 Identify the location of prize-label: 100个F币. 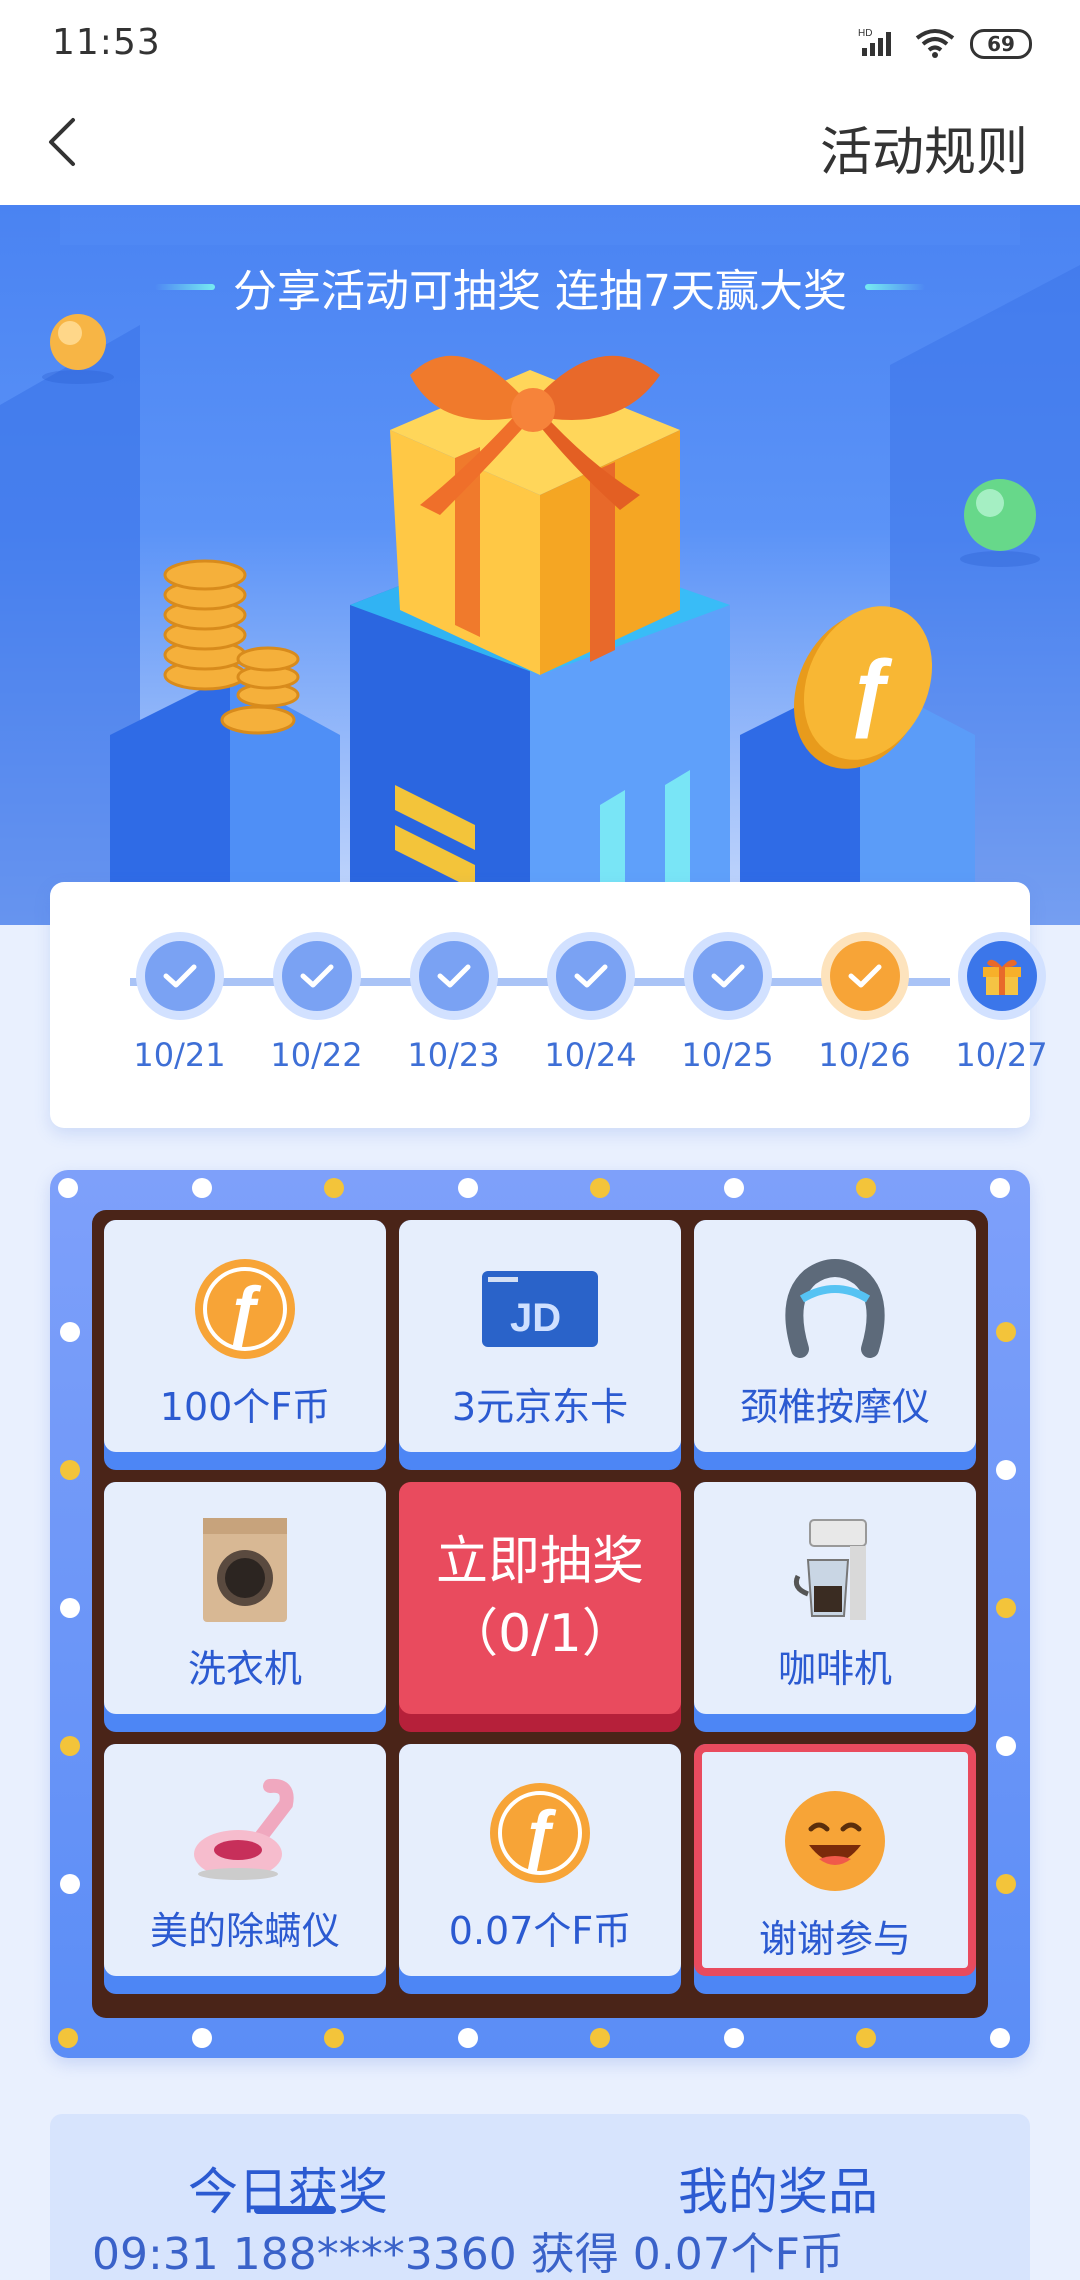
(245, 1407).